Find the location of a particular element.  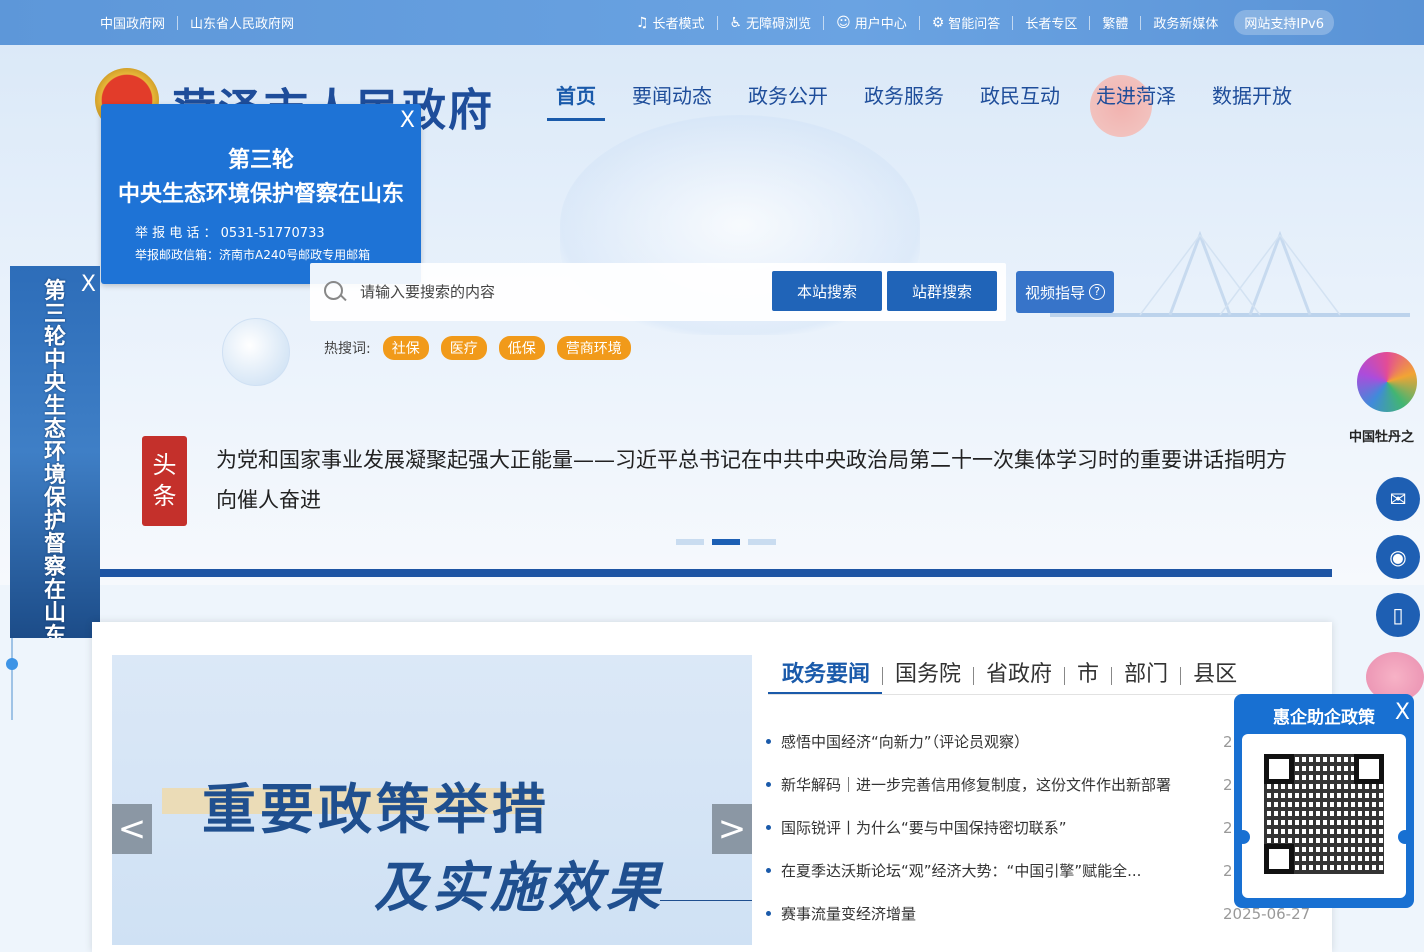

hot-tag-social-security: 社保 is located at coordinates (405, 348).